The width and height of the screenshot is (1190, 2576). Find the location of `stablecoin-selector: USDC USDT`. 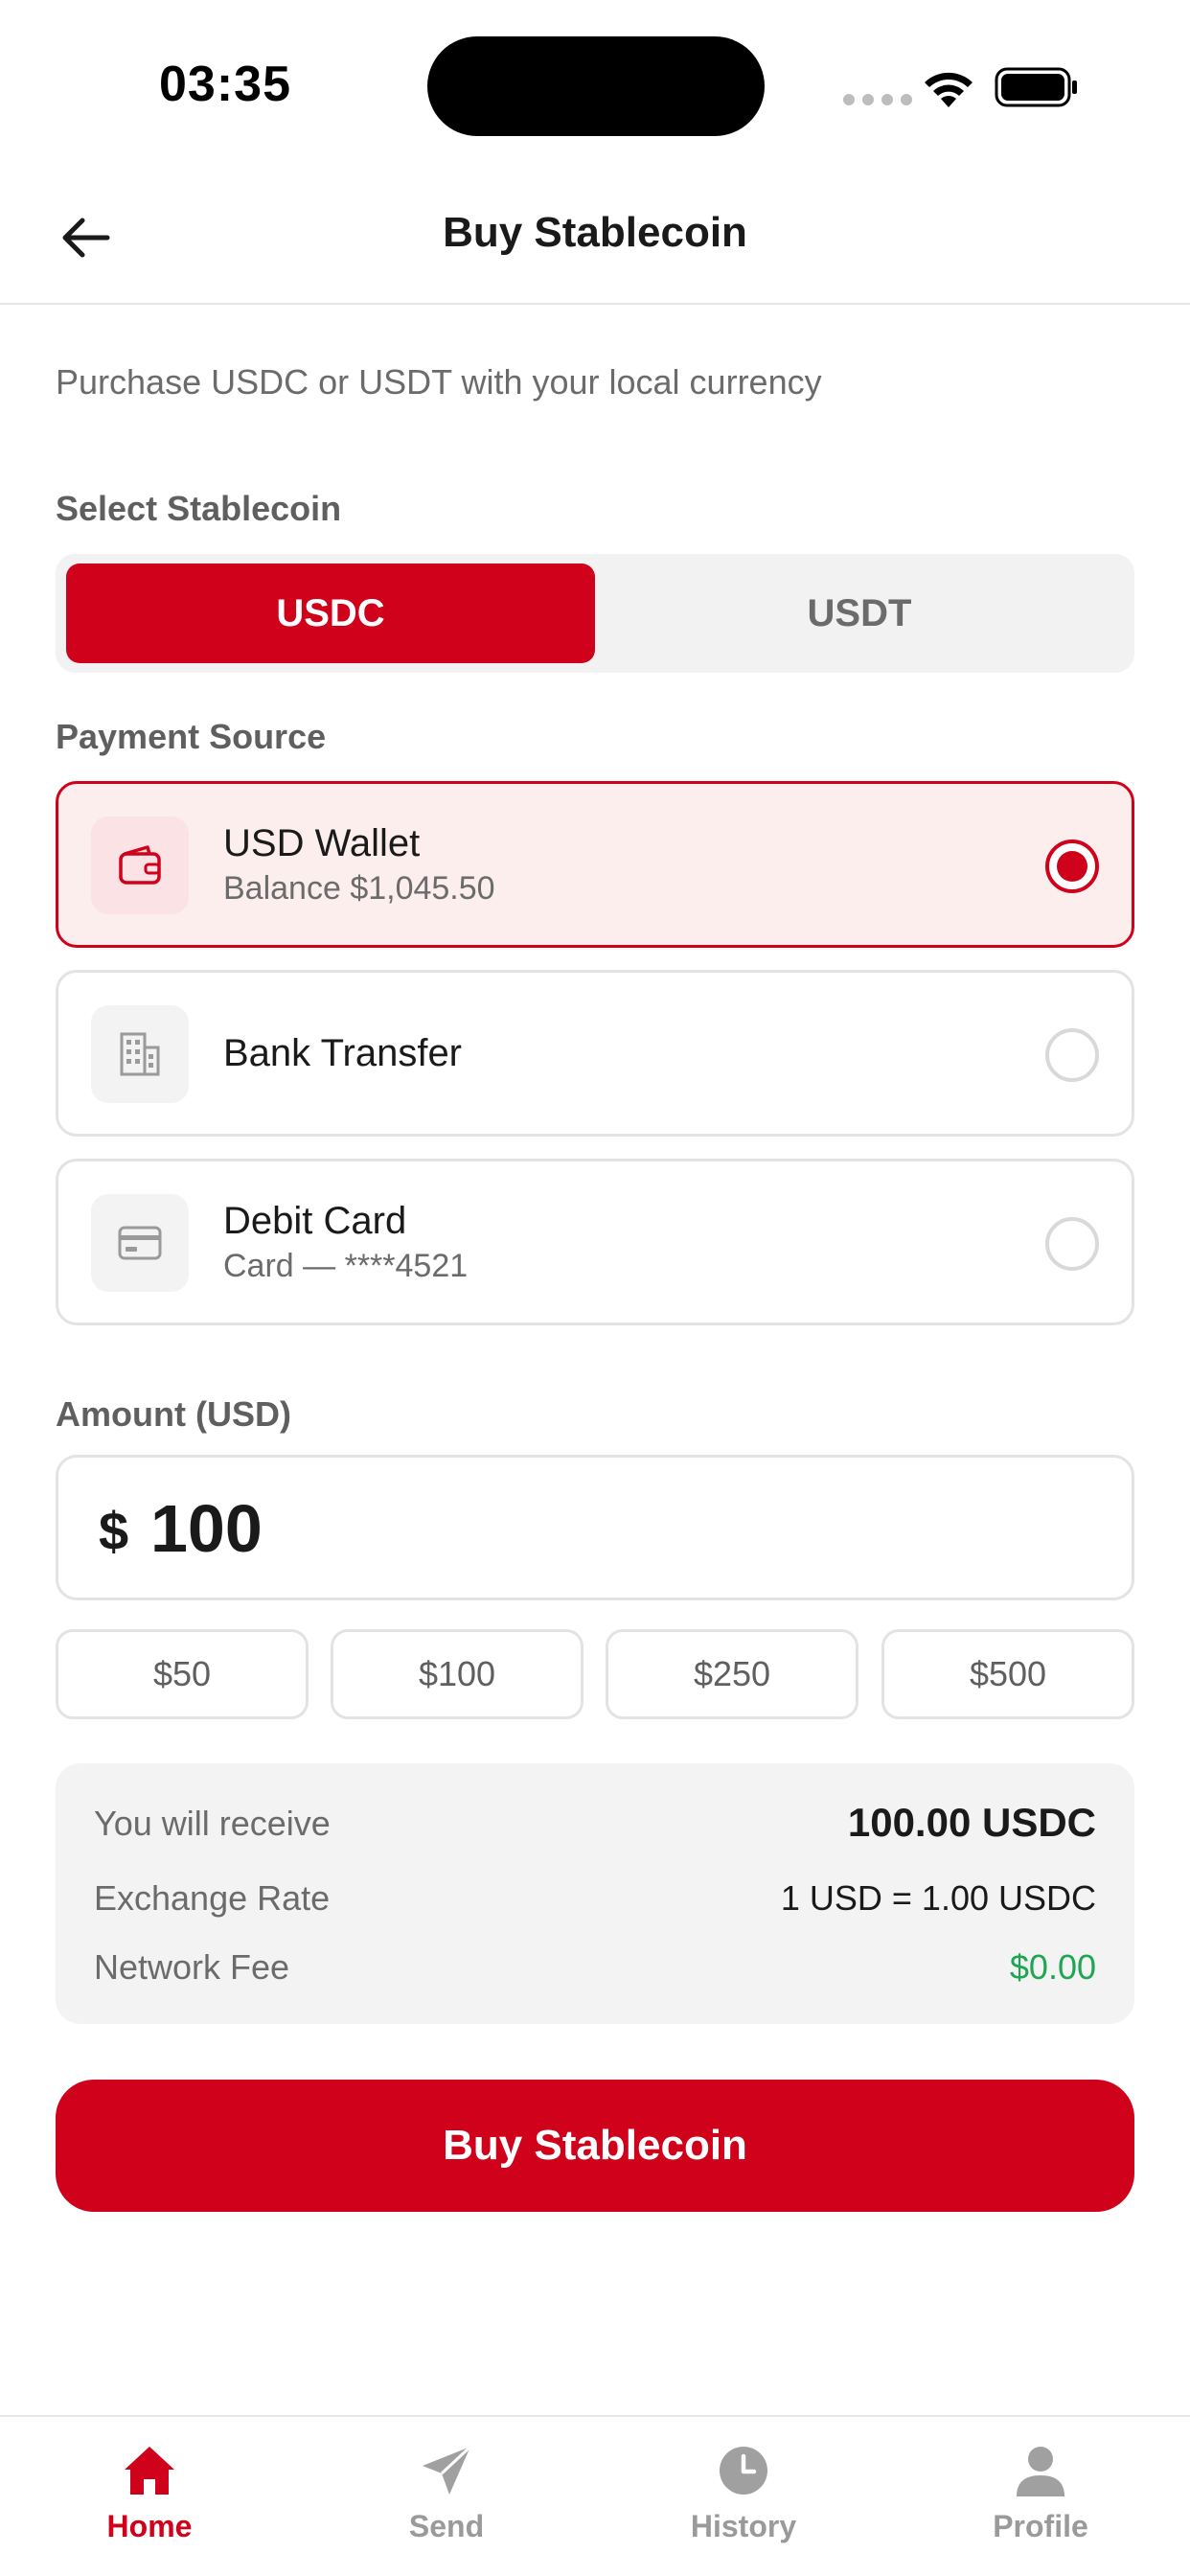

stablecoin-selector: USDC USDT is located at coordinates (595, 613).